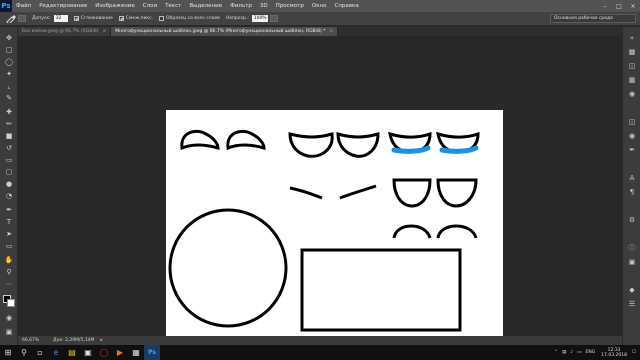 This screenshot has width=640, height=360. What do you see at coordinates (632, 150) in the screenshot?
I see `paths-panel-icon: ✒` at bounding box center [632, 150].